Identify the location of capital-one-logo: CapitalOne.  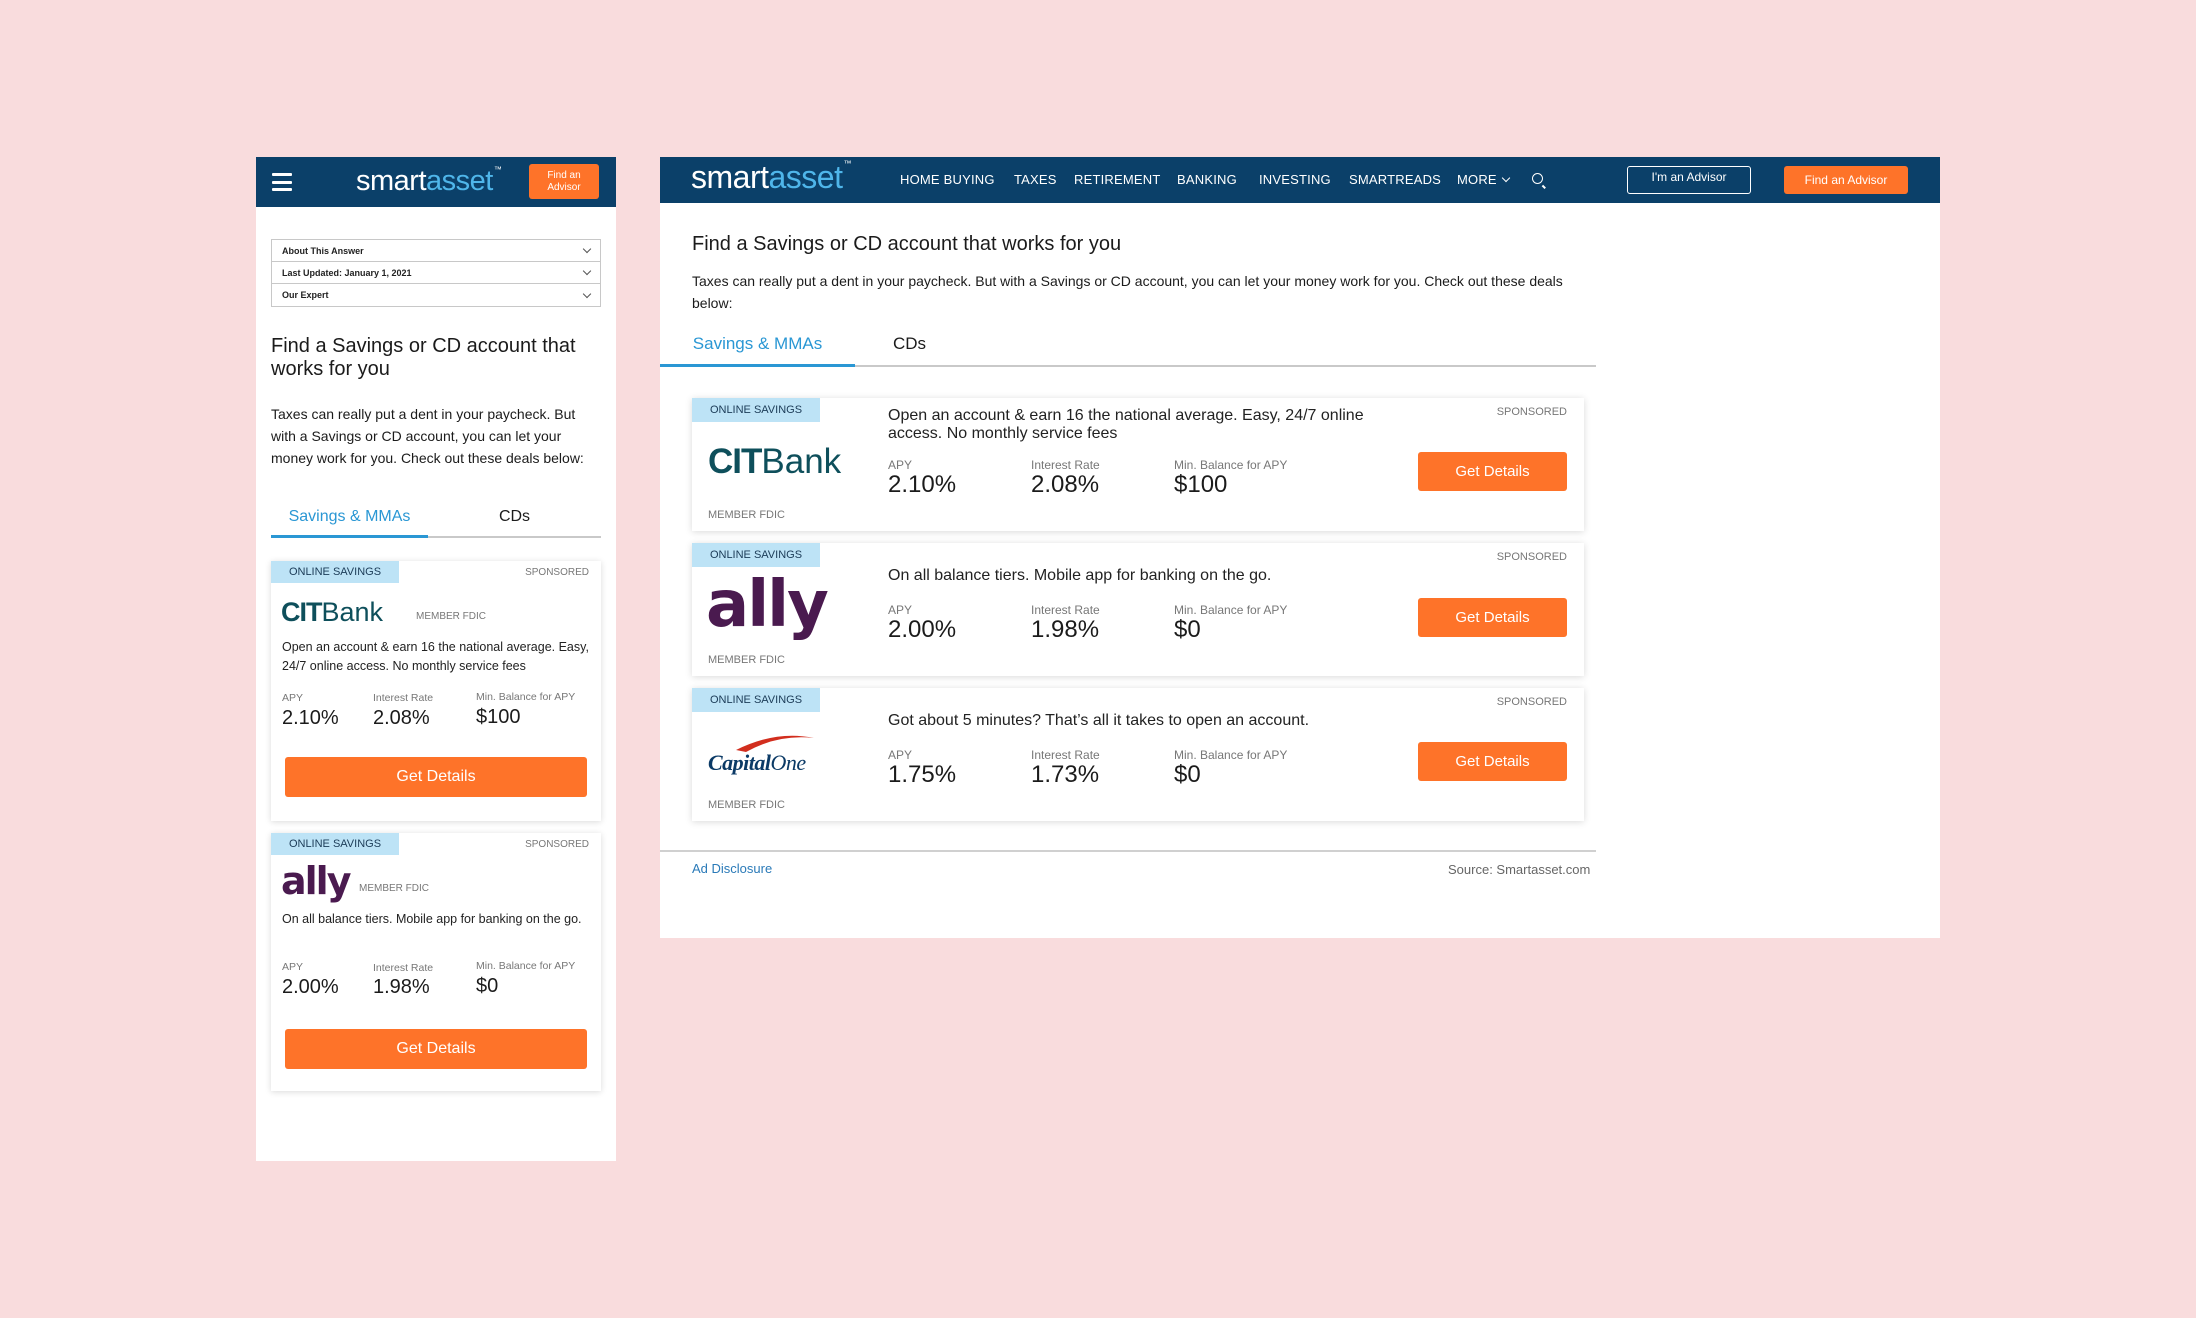
(761, 757).